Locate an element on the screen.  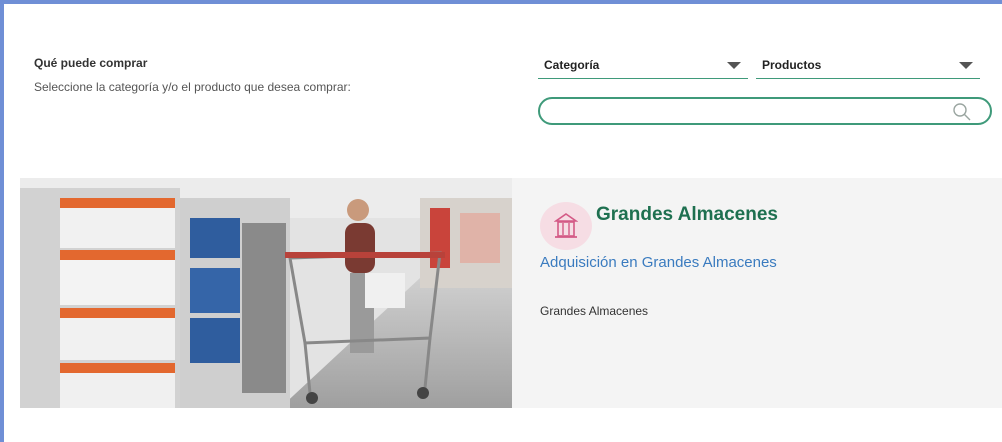
card-description: Grandes Almacenes is located at coordinates (594, 311).